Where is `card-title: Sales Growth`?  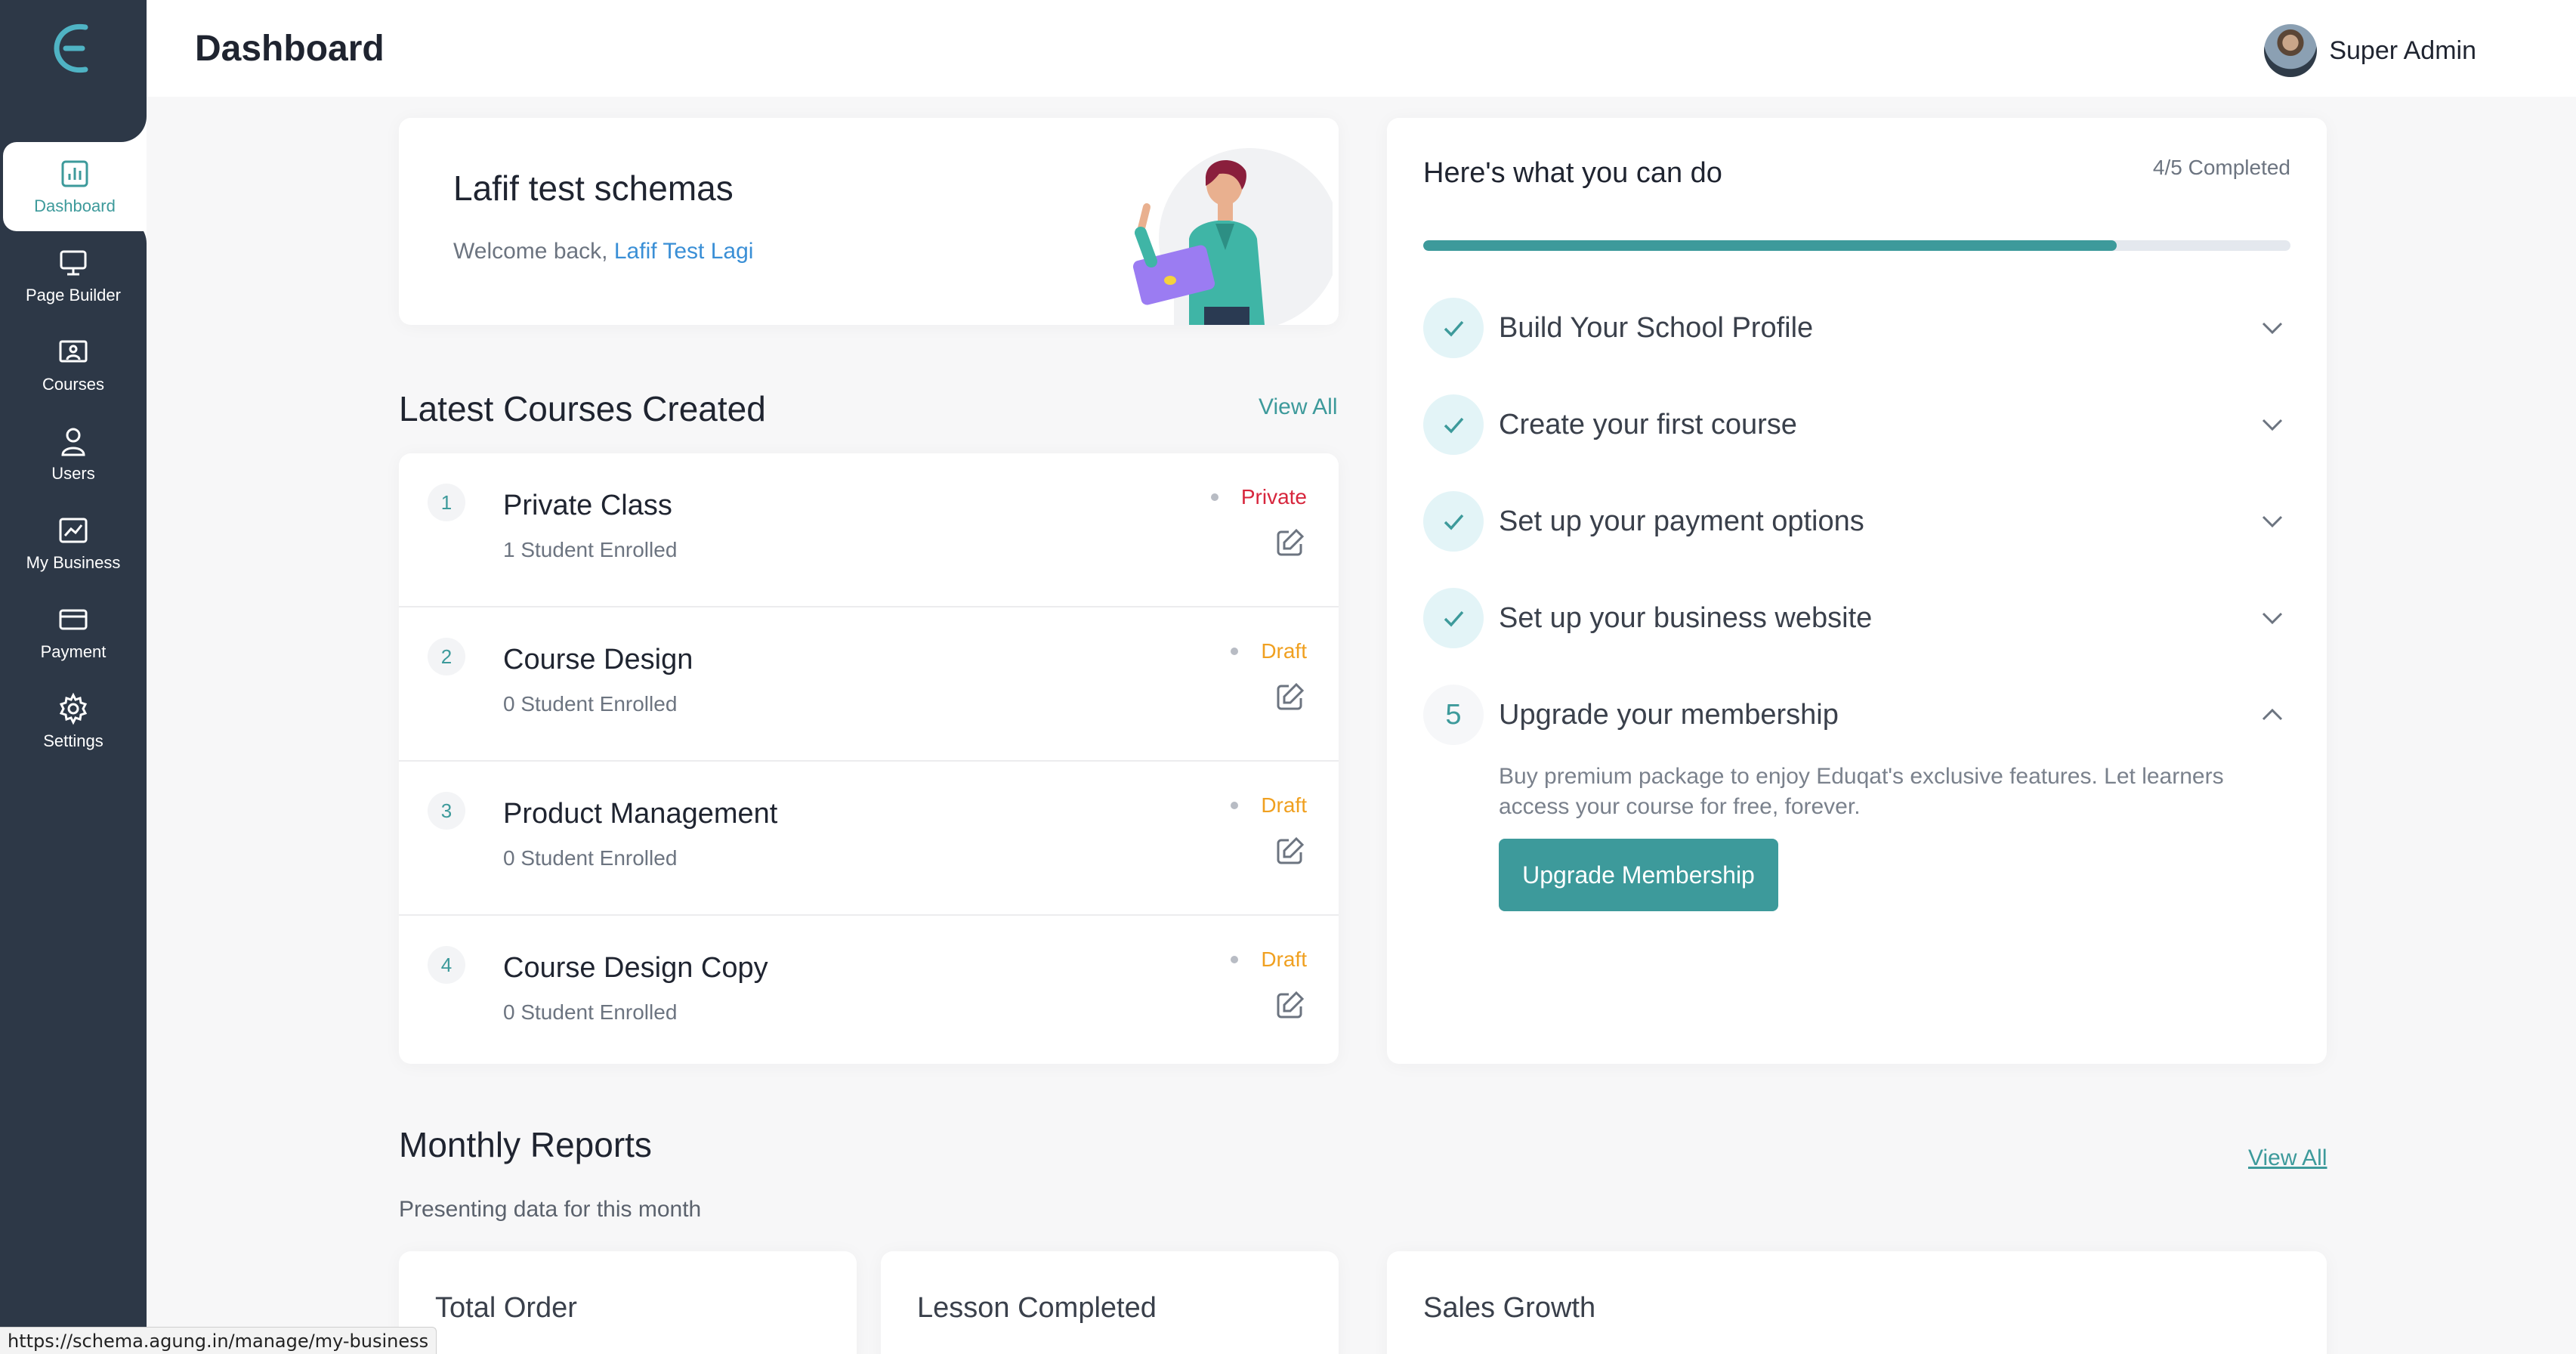
card-title: Sales Growth is located at coordinates (1509, 1308).